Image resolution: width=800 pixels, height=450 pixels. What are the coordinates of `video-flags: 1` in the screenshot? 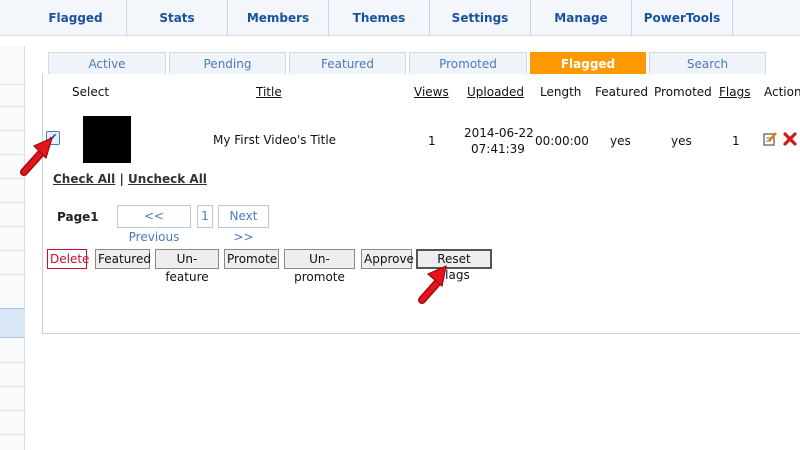 It's located at (736, 141).